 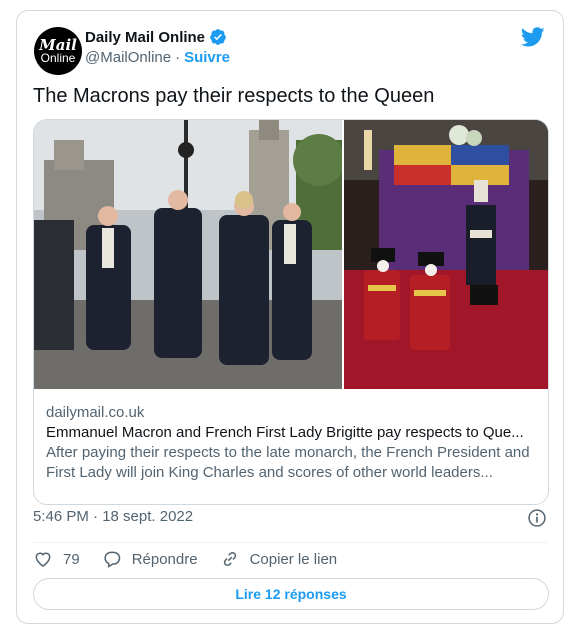 I want to click on reply-button: Répondre, so click(x=150, y=559).